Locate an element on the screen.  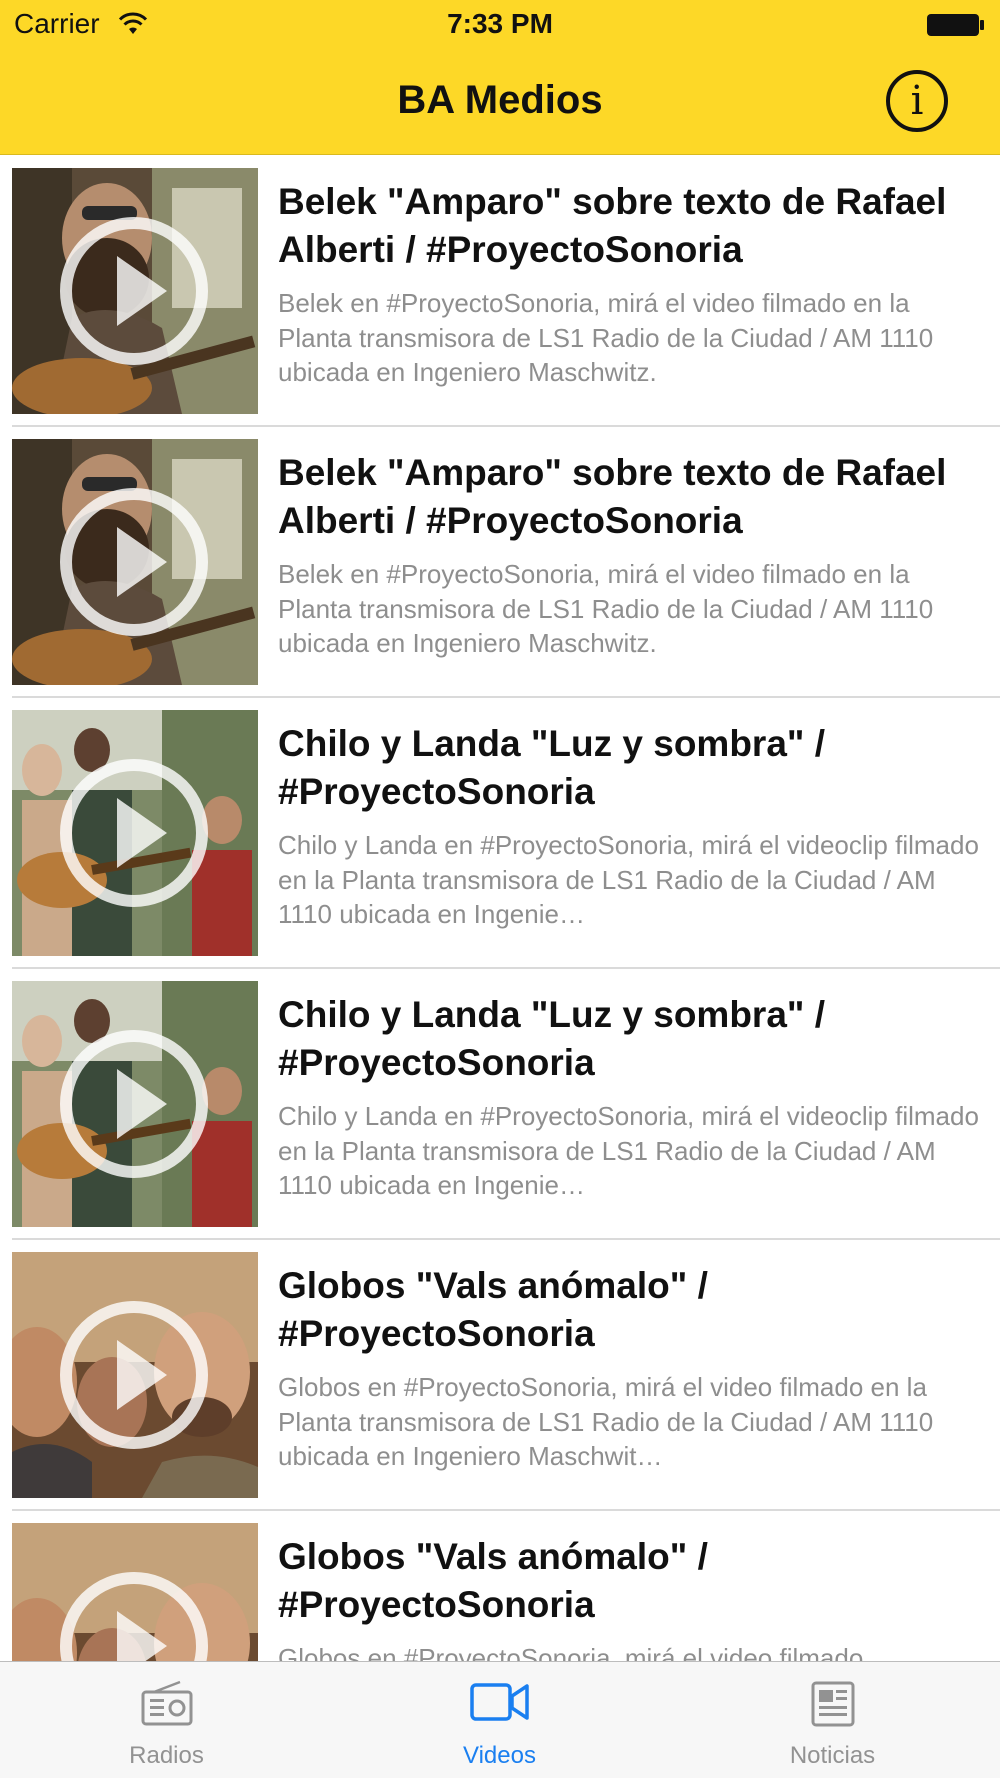
tab-radios: Radios is located at coordinates (166, 1720).